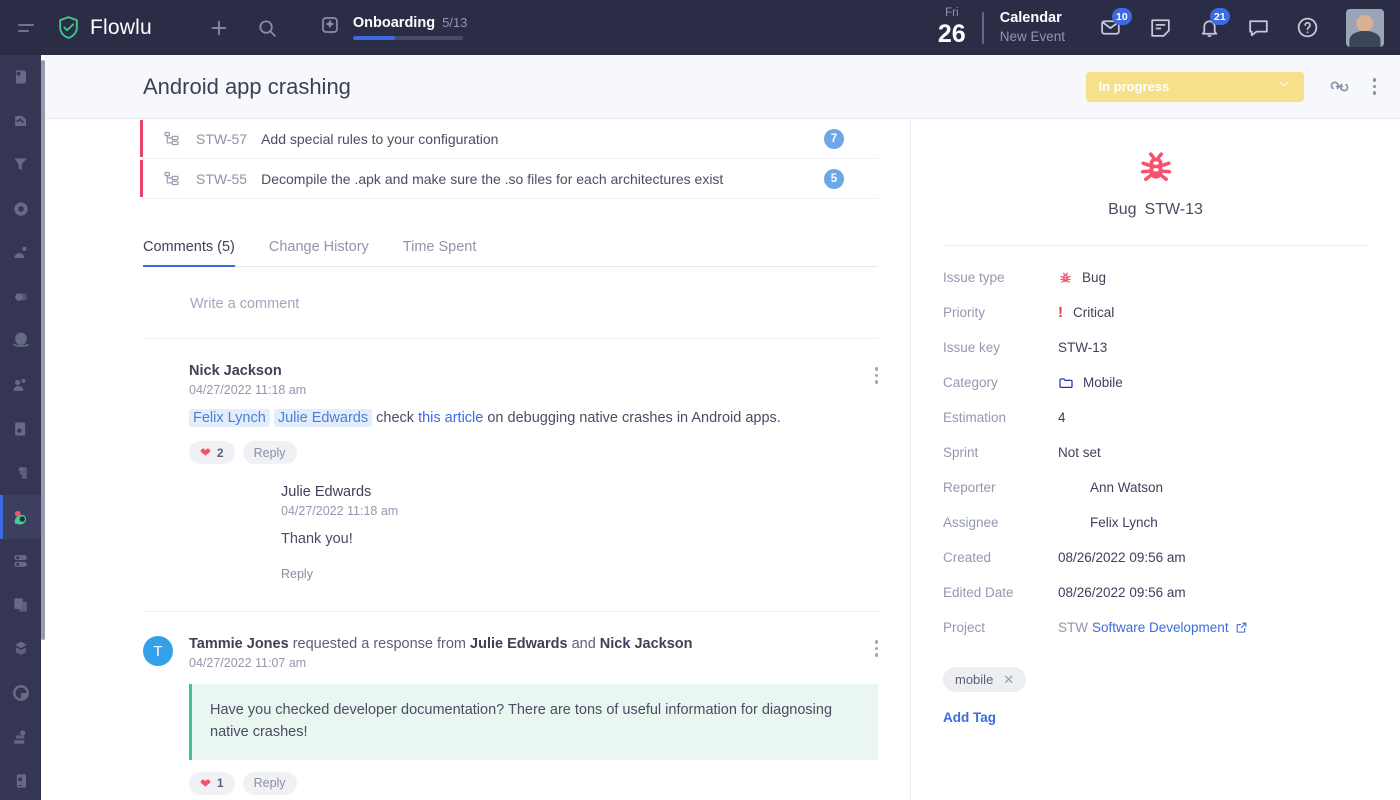 The height and width of the screenshot is (800, 1400). What do you see at coordinates (104, 27) in the screenshot?
I see `brand-logo: Flowlu` at bounding box center [104, 27].